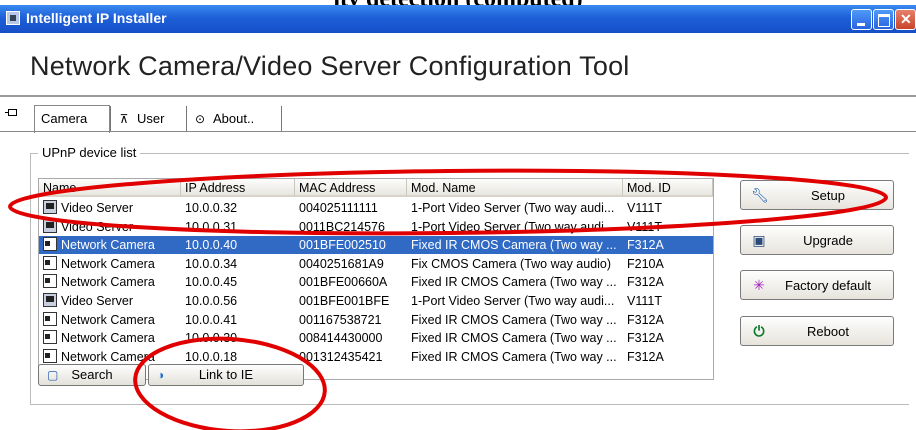 This screenshot has width=916, height=430. What do you see at coordinates (458, 96) in the screenshot?
I see `heading-divider` at bounding box center [458, 96].